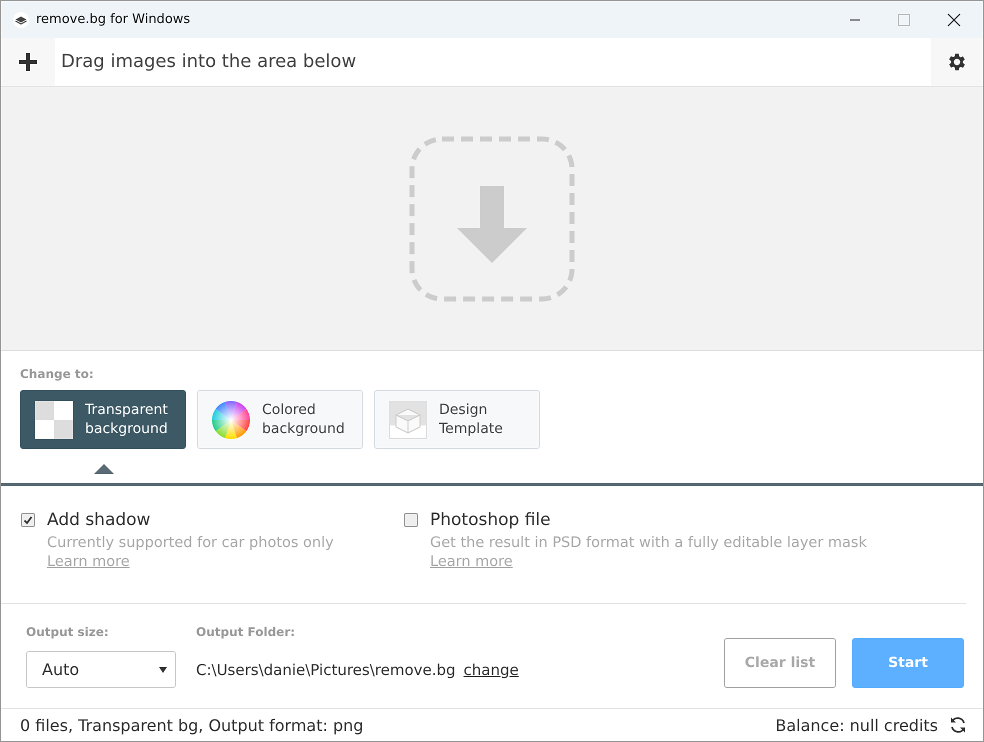  What do you see at coordinates (57, 374) in the screenshot?
I see `section-label: Change to:` at bounding box center [57, 374].